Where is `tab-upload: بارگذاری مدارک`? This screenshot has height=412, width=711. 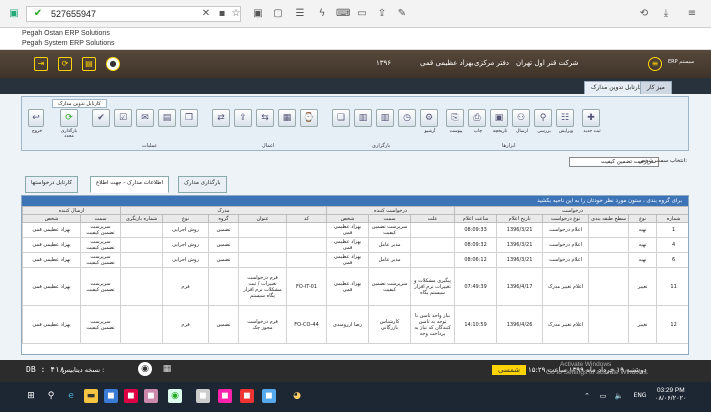 tab-upload: بارگذاری مدارک is located at coordinates (202, 184).